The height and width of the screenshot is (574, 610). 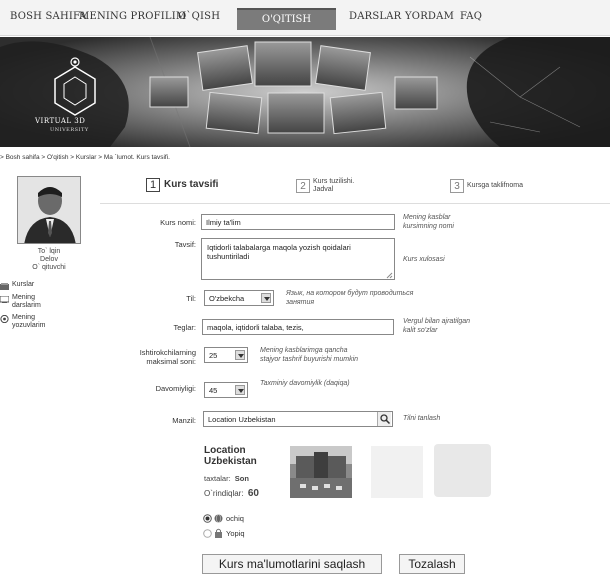 What do you see at coordinates (235, 533) in the screenshot?
I see `visibility-closed-label: Yopiq` at bounding box center [235, 533].